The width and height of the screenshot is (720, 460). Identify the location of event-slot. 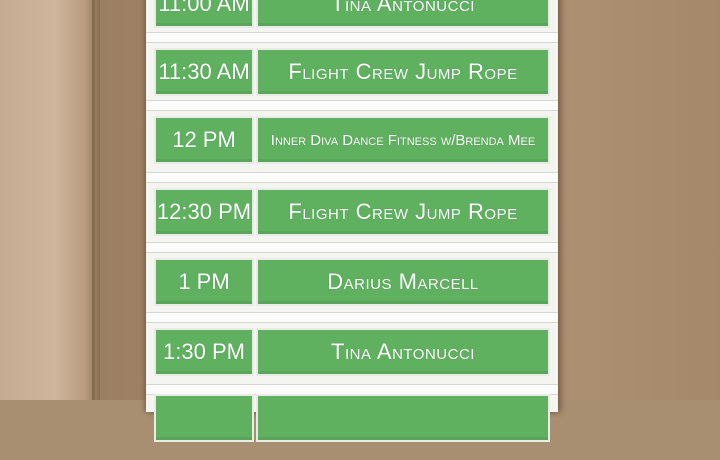
(403, 418).